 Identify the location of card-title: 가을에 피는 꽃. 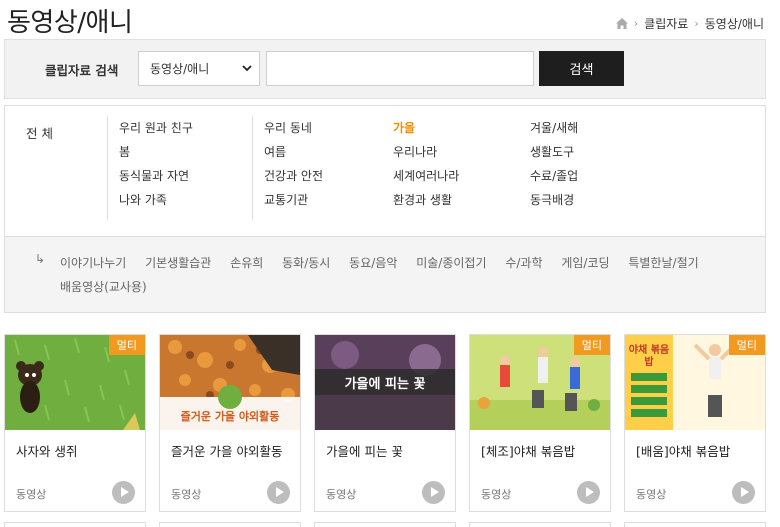
(364, 450).